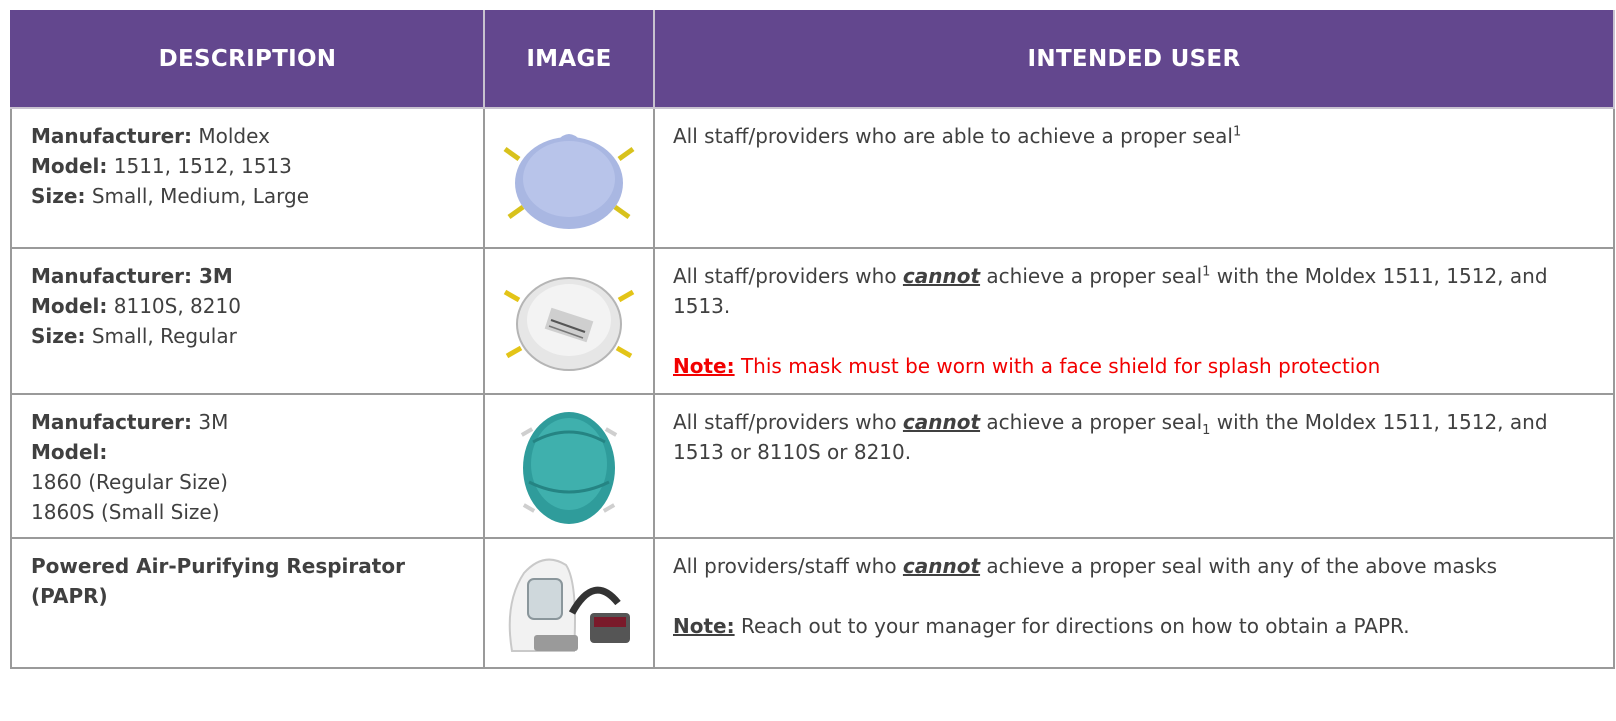 The image size is (1616, 721). Describe the element at coordinates (218, 581) in the screenshot. I see `papr-title: Powered Air-Purifying Respirator (PAPR)` at that location.